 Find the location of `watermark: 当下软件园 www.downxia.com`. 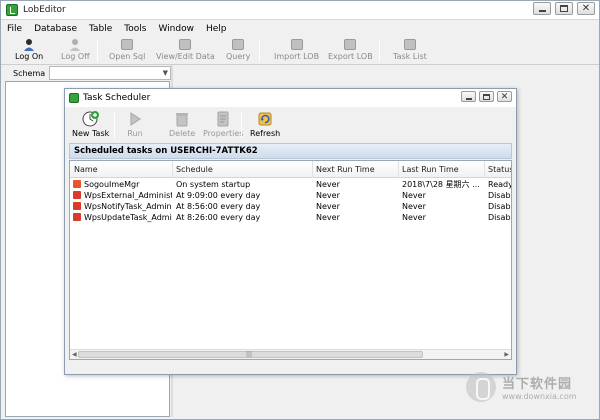

watermark: 当下软件园 www.downxia.com is located at coordinates (527, 390).